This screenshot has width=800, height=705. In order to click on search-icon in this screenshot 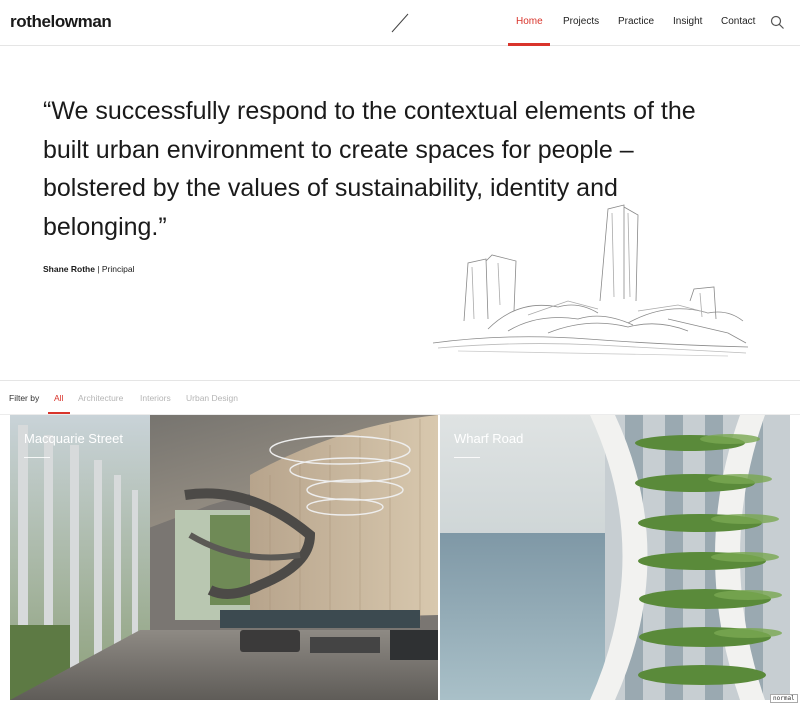, I will do `click(777, 22)`.